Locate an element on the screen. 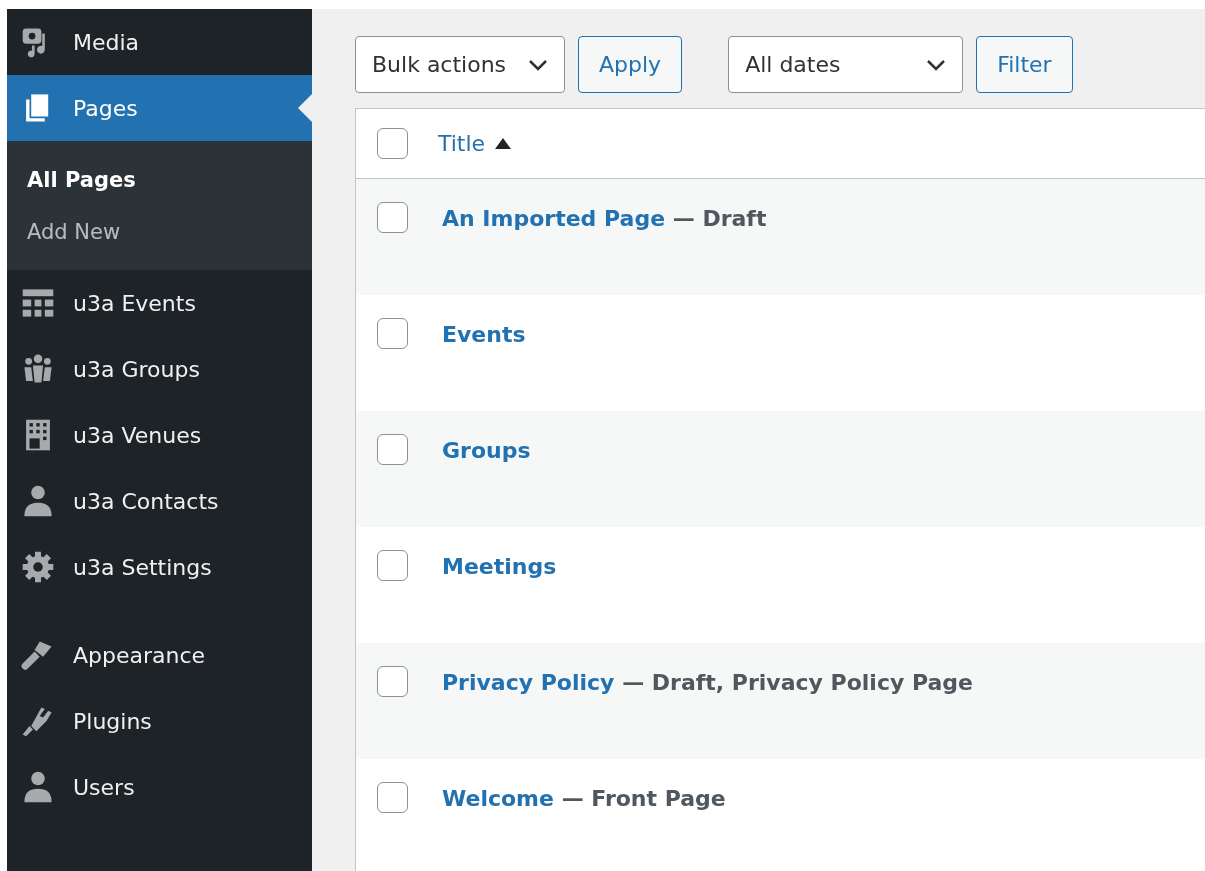 The image size is (1205, 871). page-link: Meetings is located at coordinates (499, 566).